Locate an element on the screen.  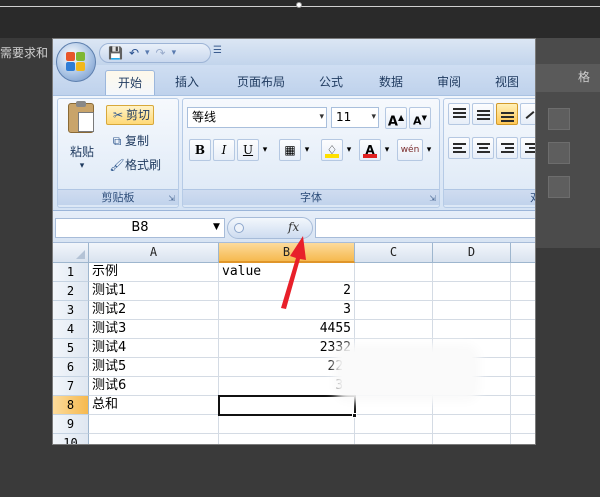
font-color-dropdown-icon: ▾ is located at coordinates (387, 150).